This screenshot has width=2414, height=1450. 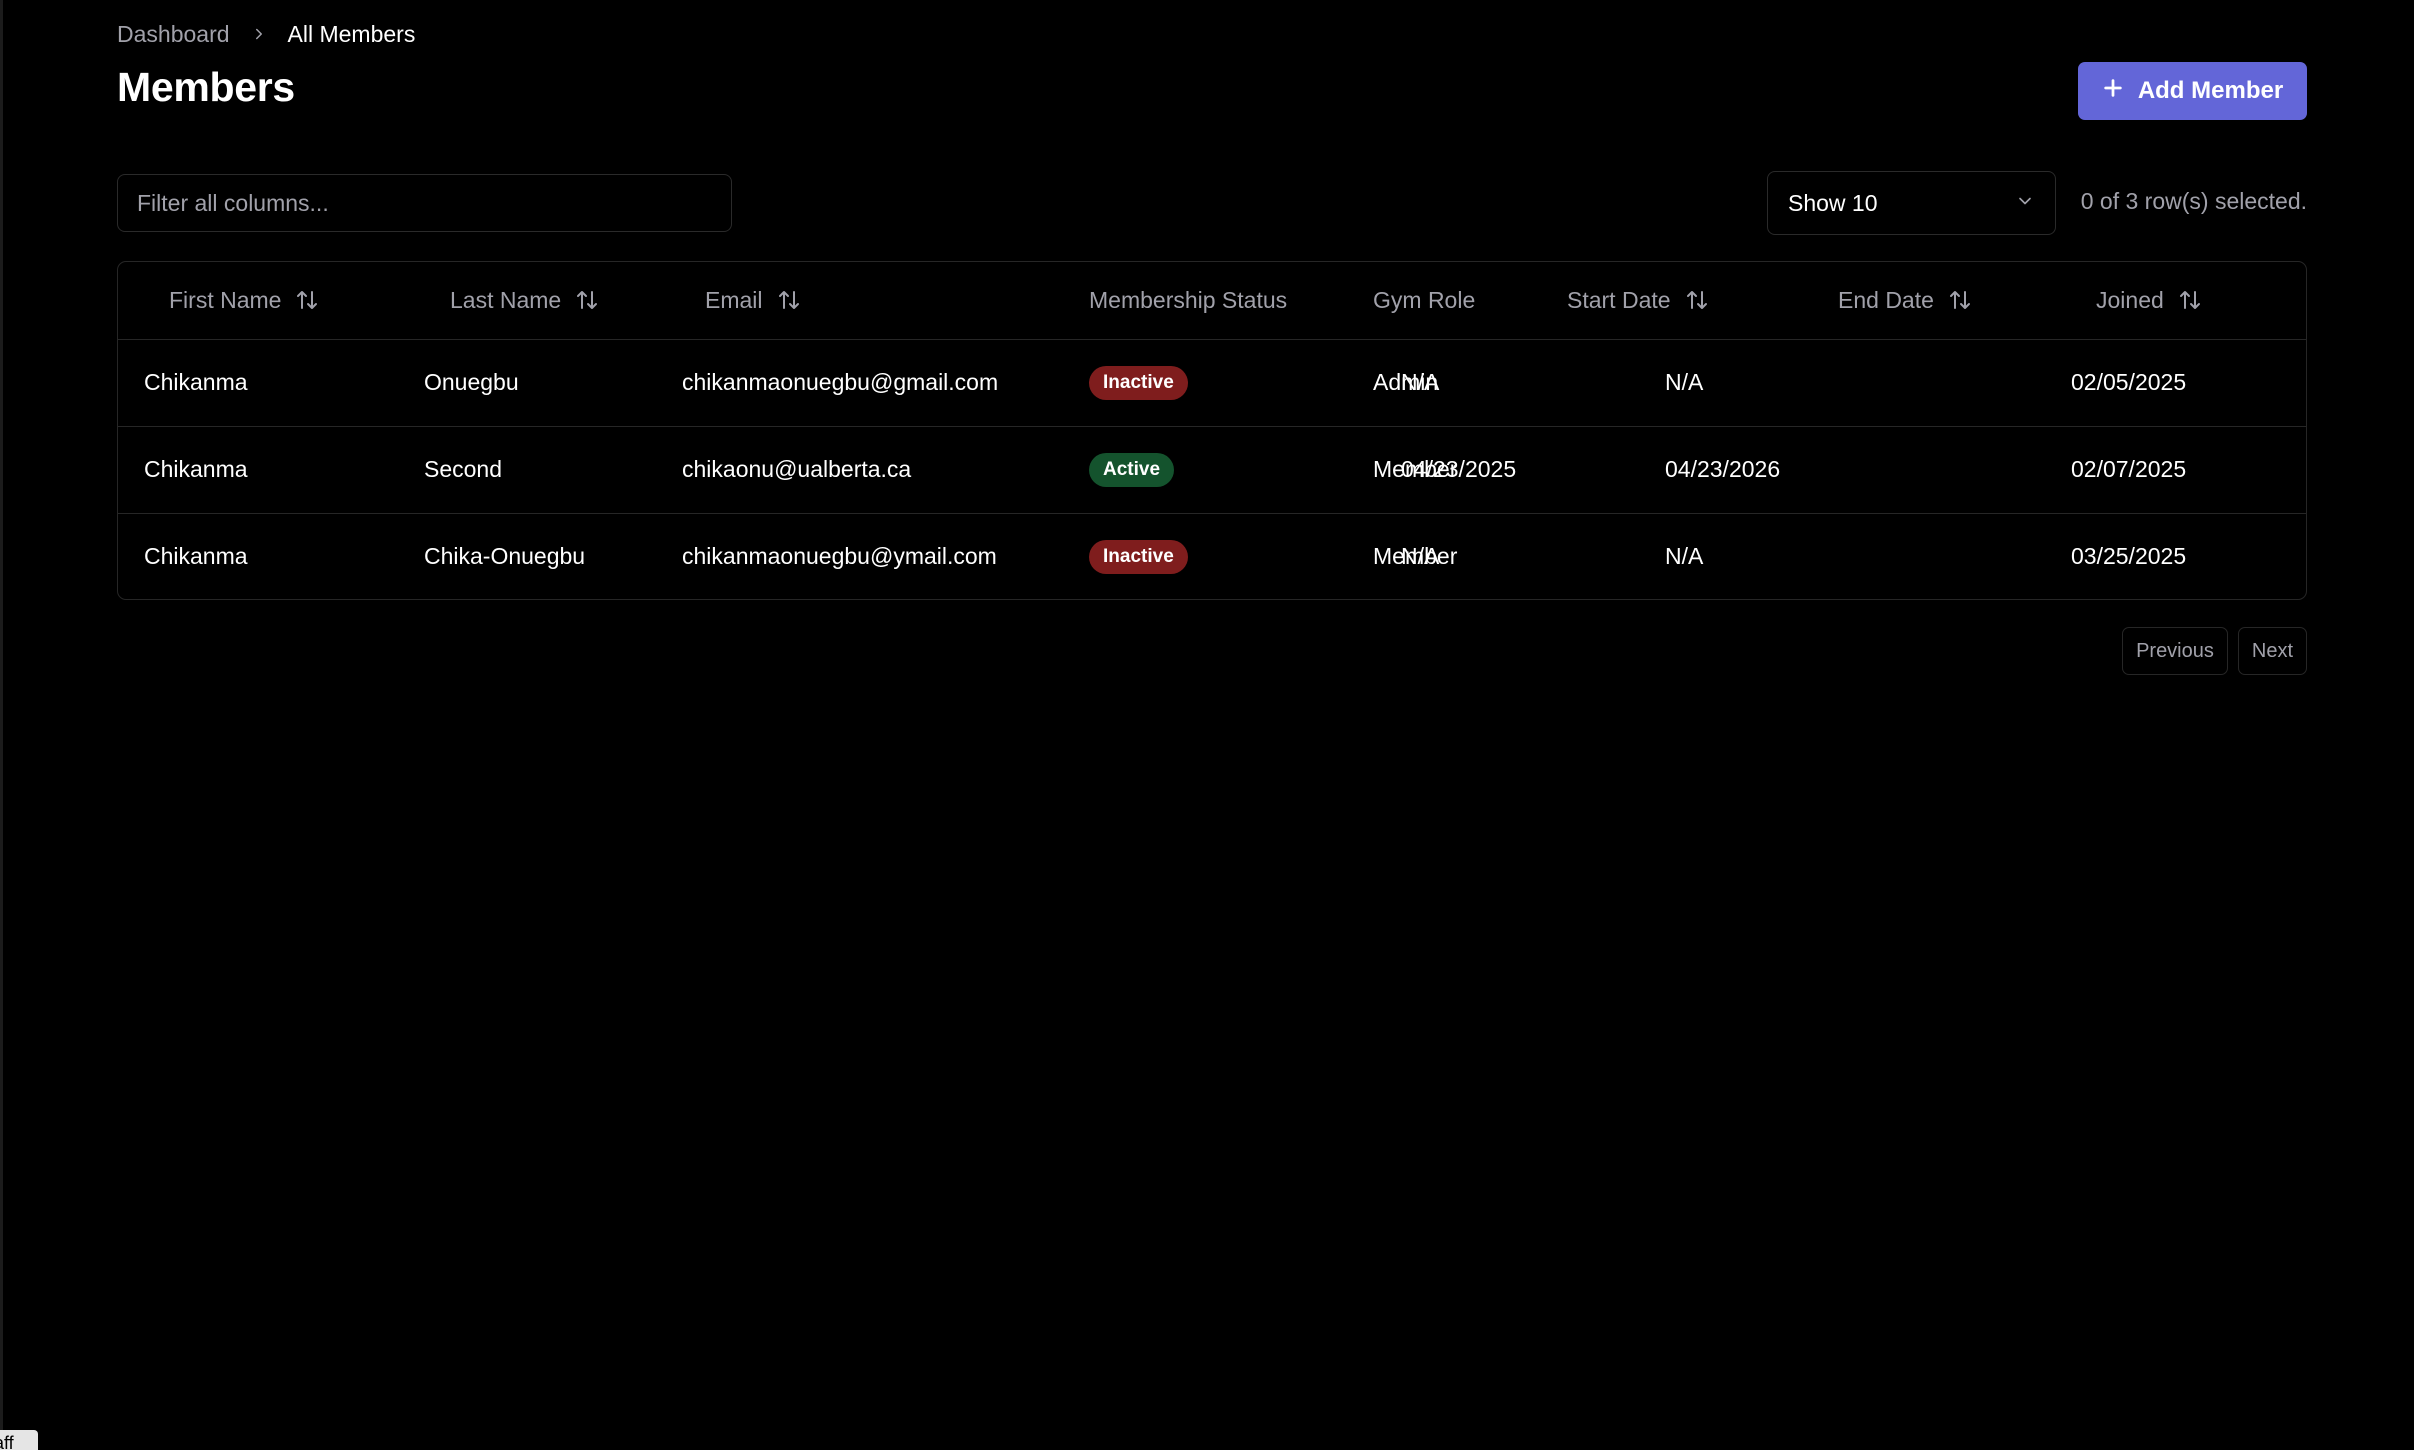 I want to click on column-label: Email, so click(x=734, y=299).